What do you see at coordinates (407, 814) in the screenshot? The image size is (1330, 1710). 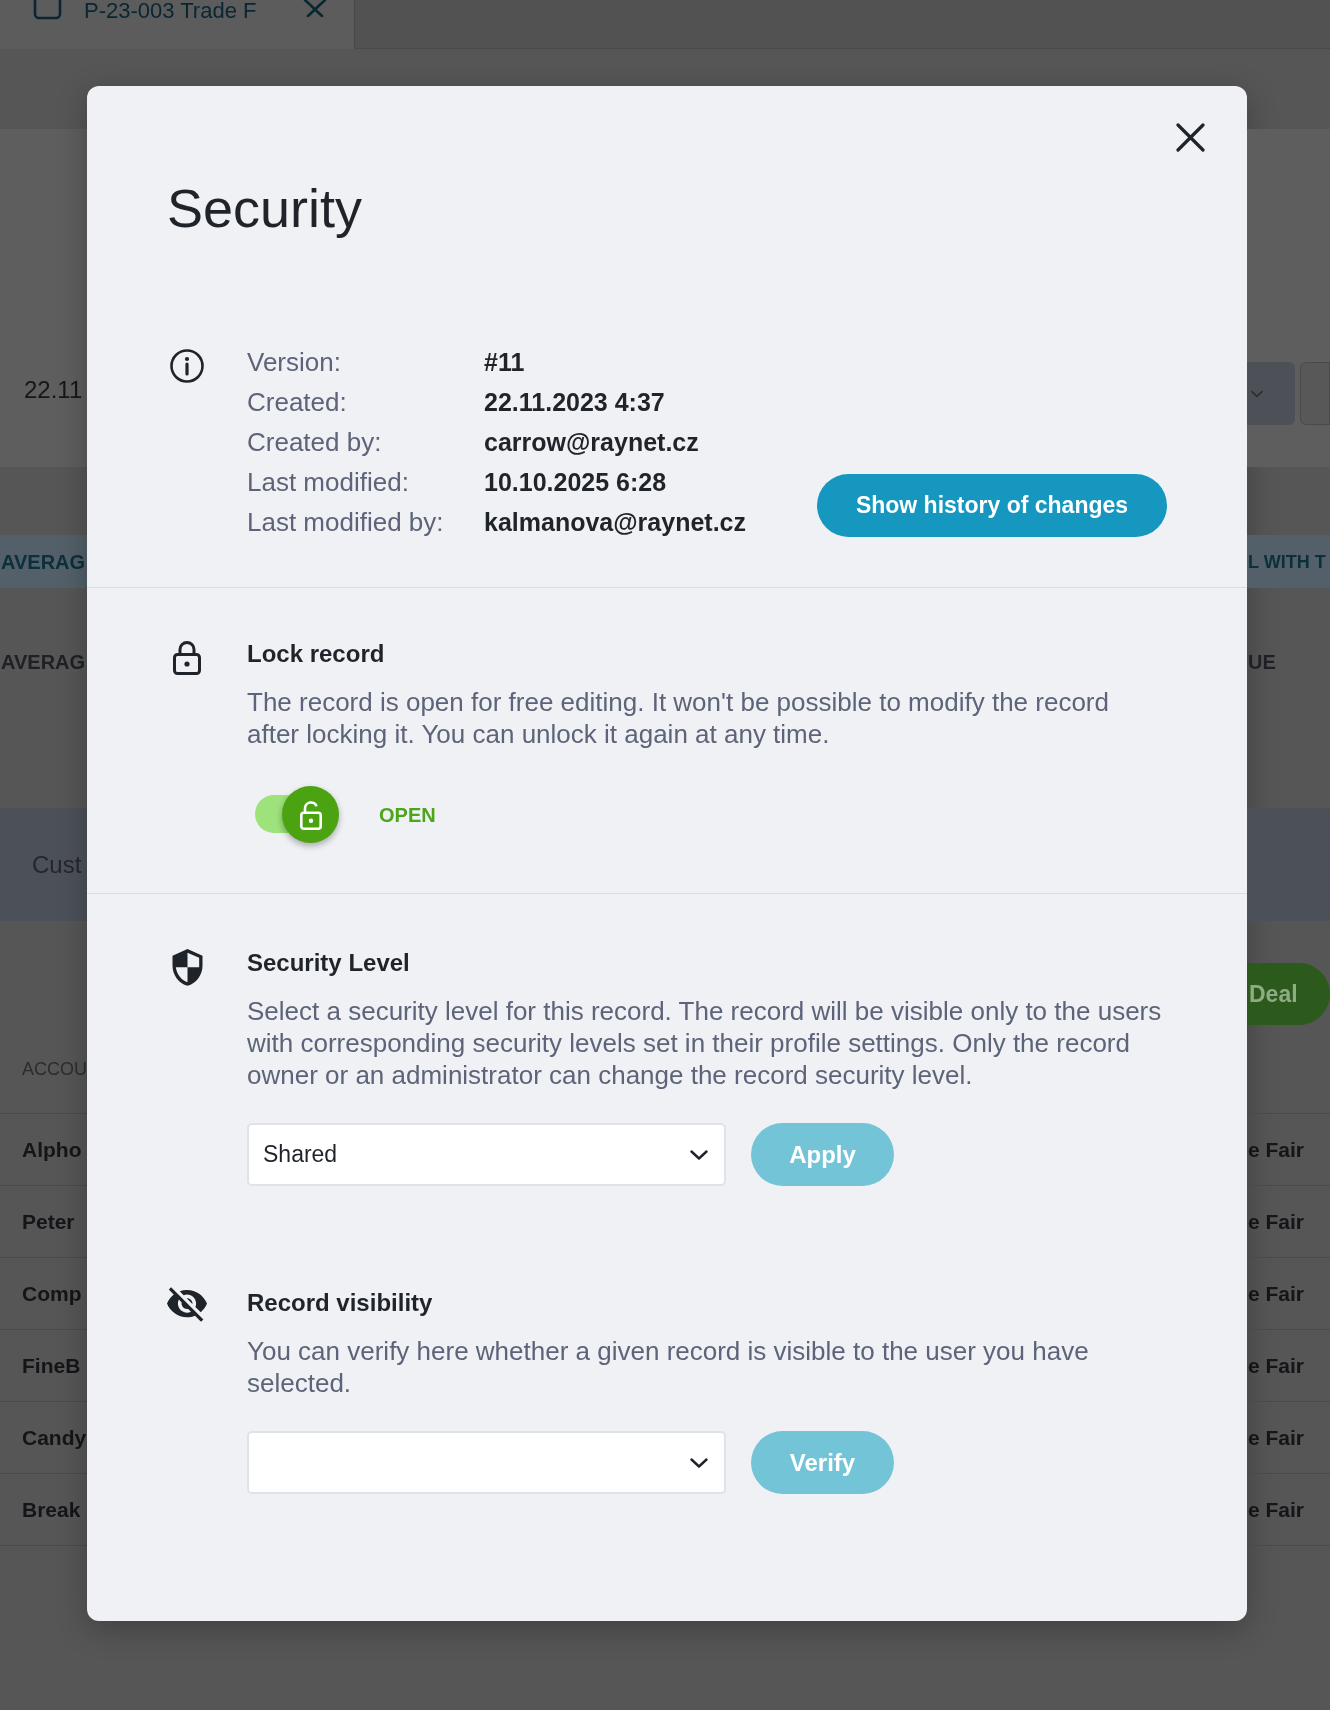 I see `lock-status: OPEN` at bounding box center [407, 814].